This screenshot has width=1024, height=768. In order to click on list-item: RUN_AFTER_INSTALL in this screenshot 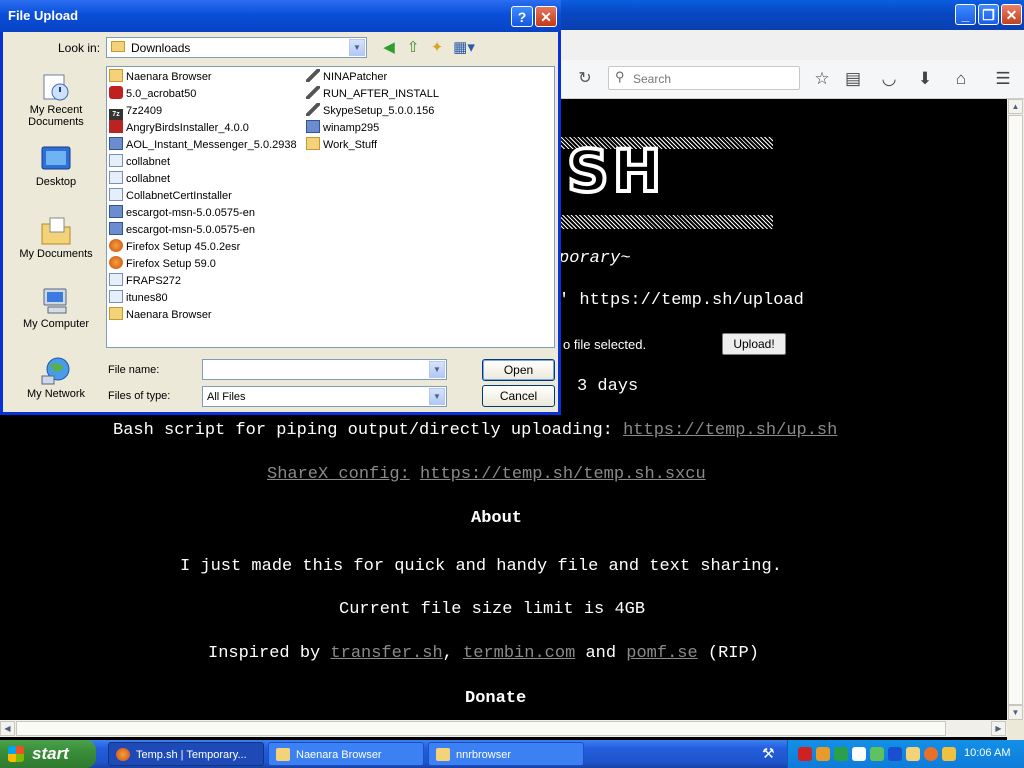, I will do `click(372, 94)`.